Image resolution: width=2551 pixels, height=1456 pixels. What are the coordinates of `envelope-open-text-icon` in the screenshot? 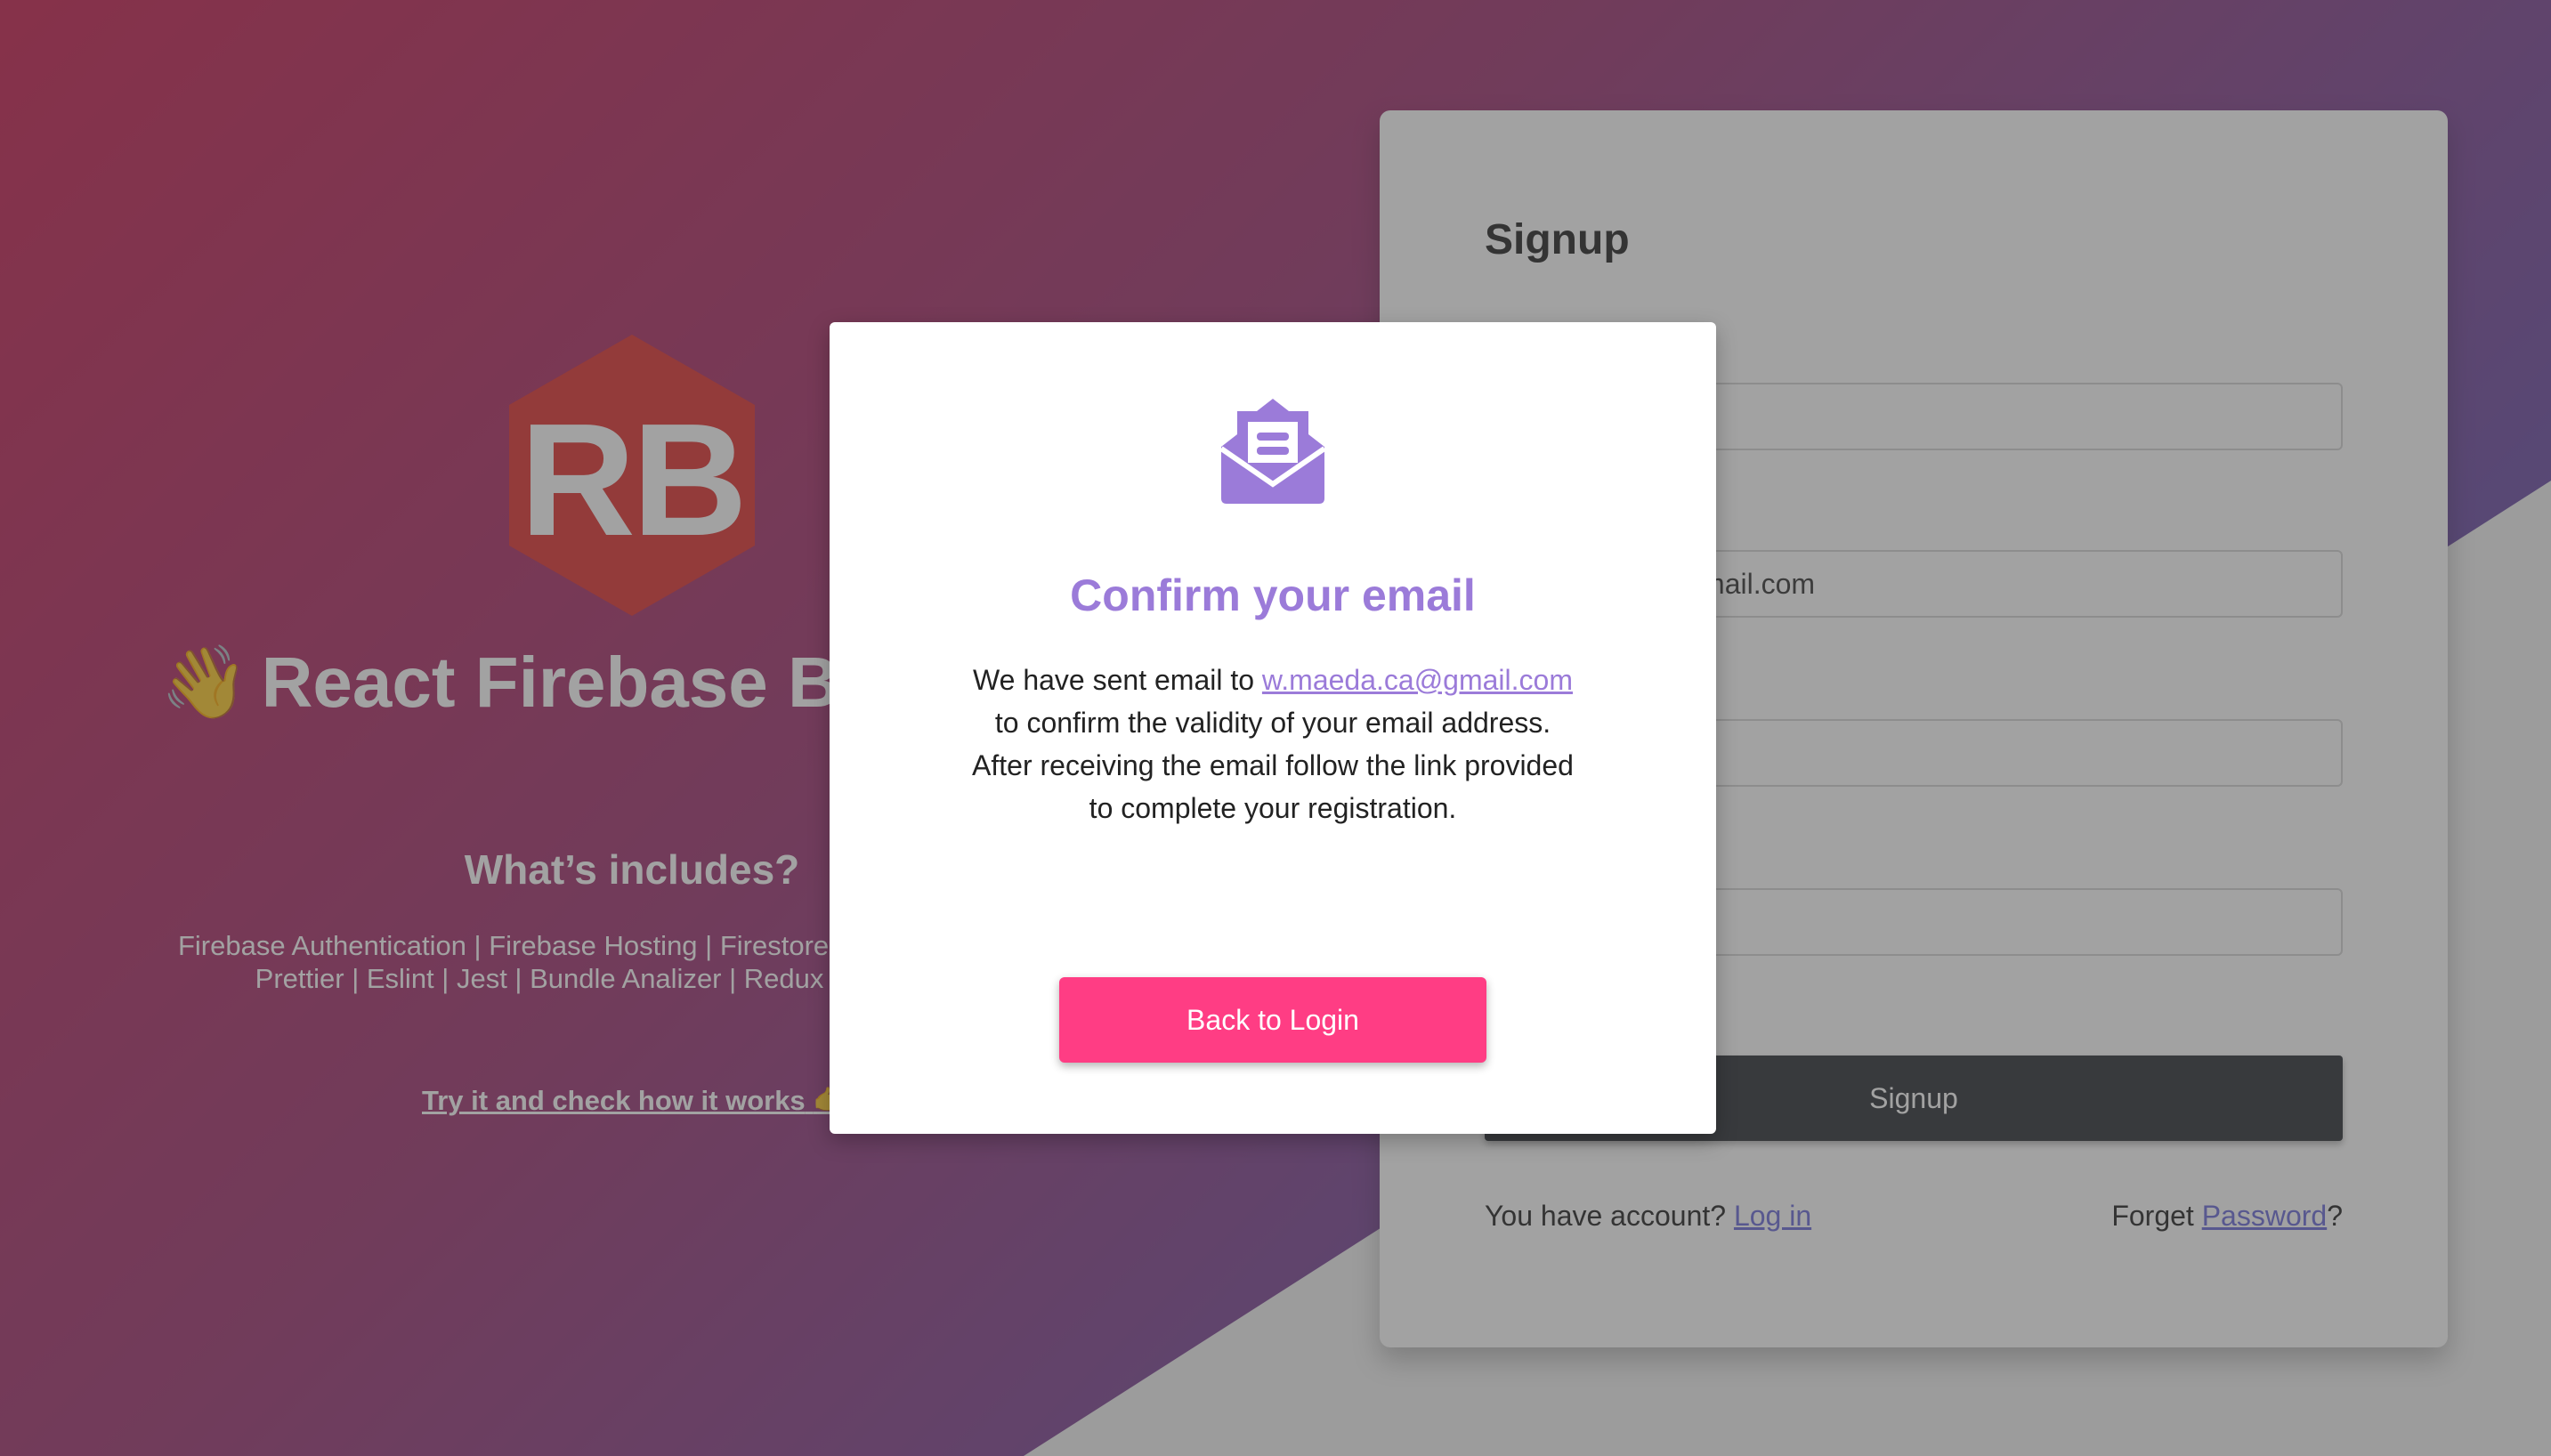 It's located at (1272, 451).